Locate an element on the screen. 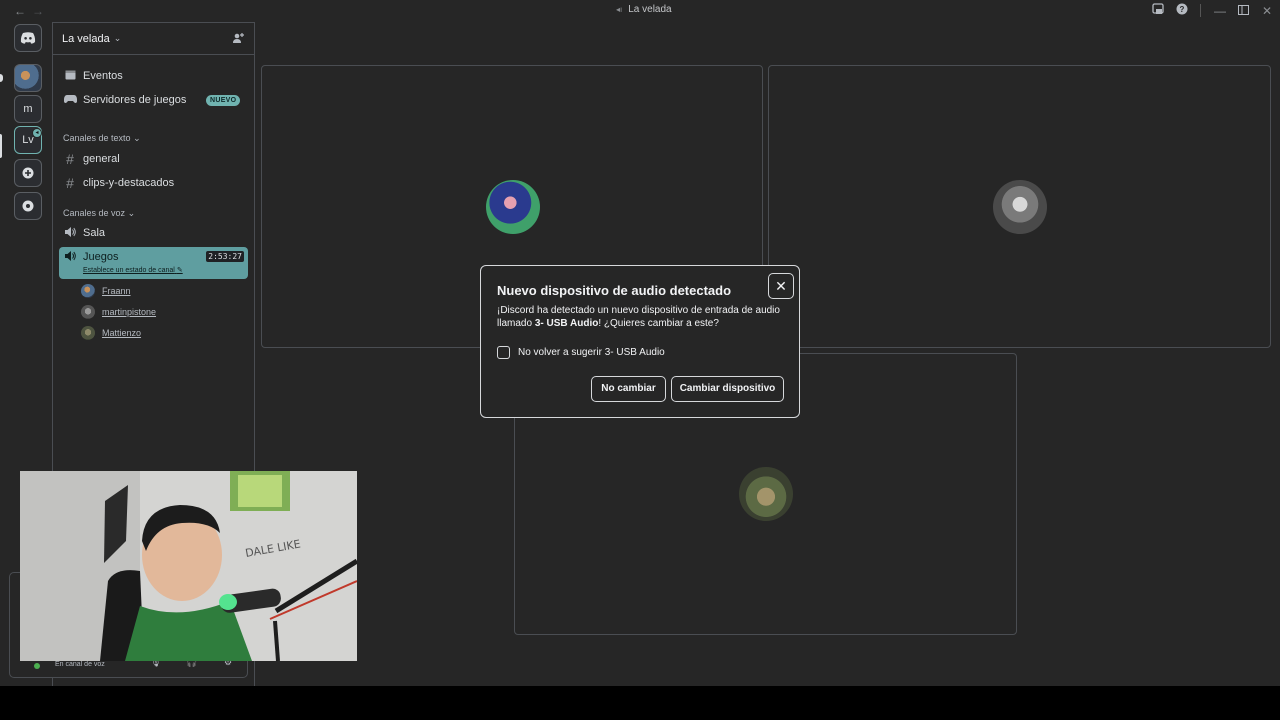 The image size is (1280, 720). channel-status-label: Establece un estado de canal is located at coordinates (129, 270).